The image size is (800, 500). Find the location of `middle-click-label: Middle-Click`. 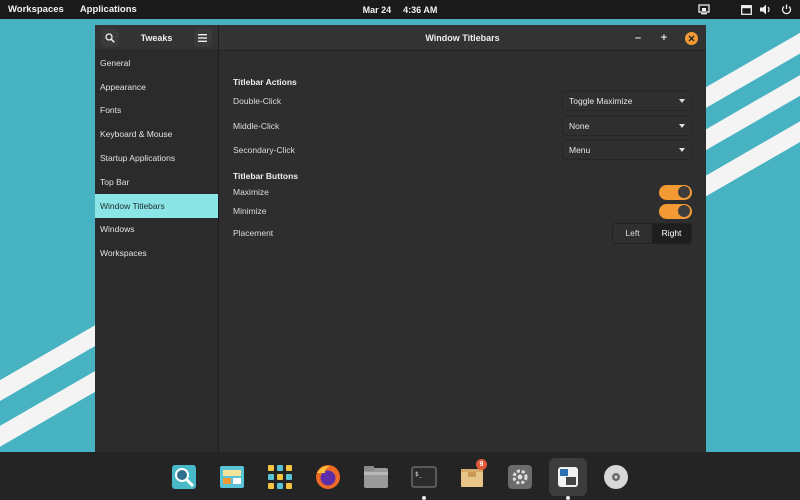

middle-click-label: Middle-Click is located at coordinates (256, 126).